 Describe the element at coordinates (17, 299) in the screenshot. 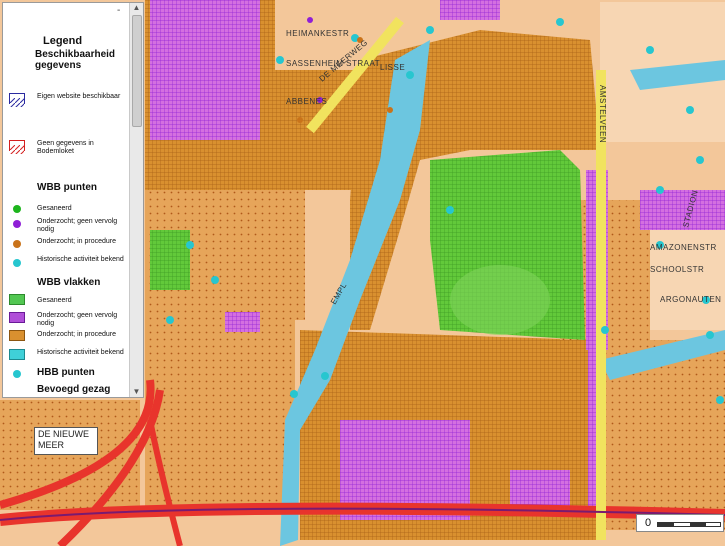

I see `wbb-area-sanitized-swatch` at that location.